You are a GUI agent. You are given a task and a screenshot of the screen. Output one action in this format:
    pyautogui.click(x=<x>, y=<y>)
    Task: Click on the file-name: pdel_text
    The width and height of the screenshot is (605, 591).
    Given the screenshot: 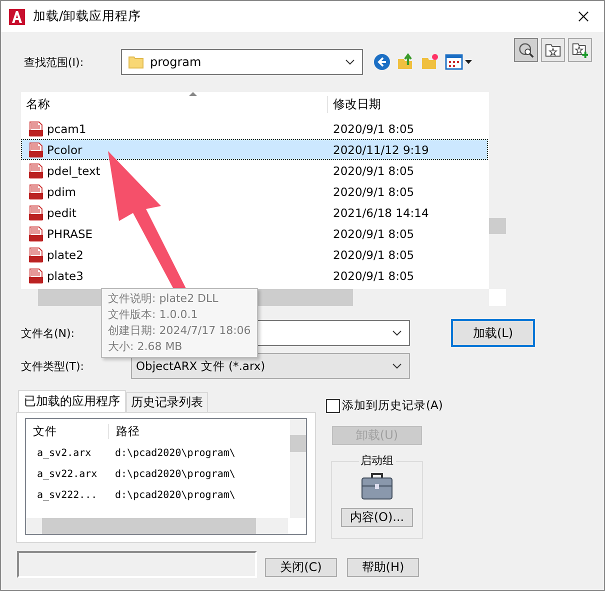 What is the action you would take?
    pyautogui.click(x=73, y=171)
    